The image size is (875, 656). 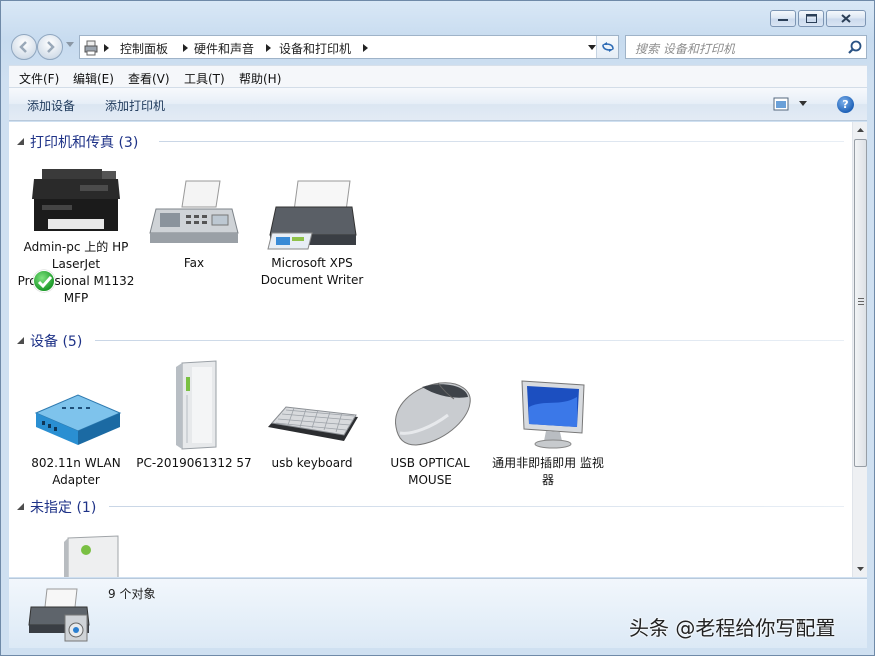 What do you see at coordinates (592, 47) in the screenshot?
I see `address-dropdown-icon` at bounding box center [592, 47].